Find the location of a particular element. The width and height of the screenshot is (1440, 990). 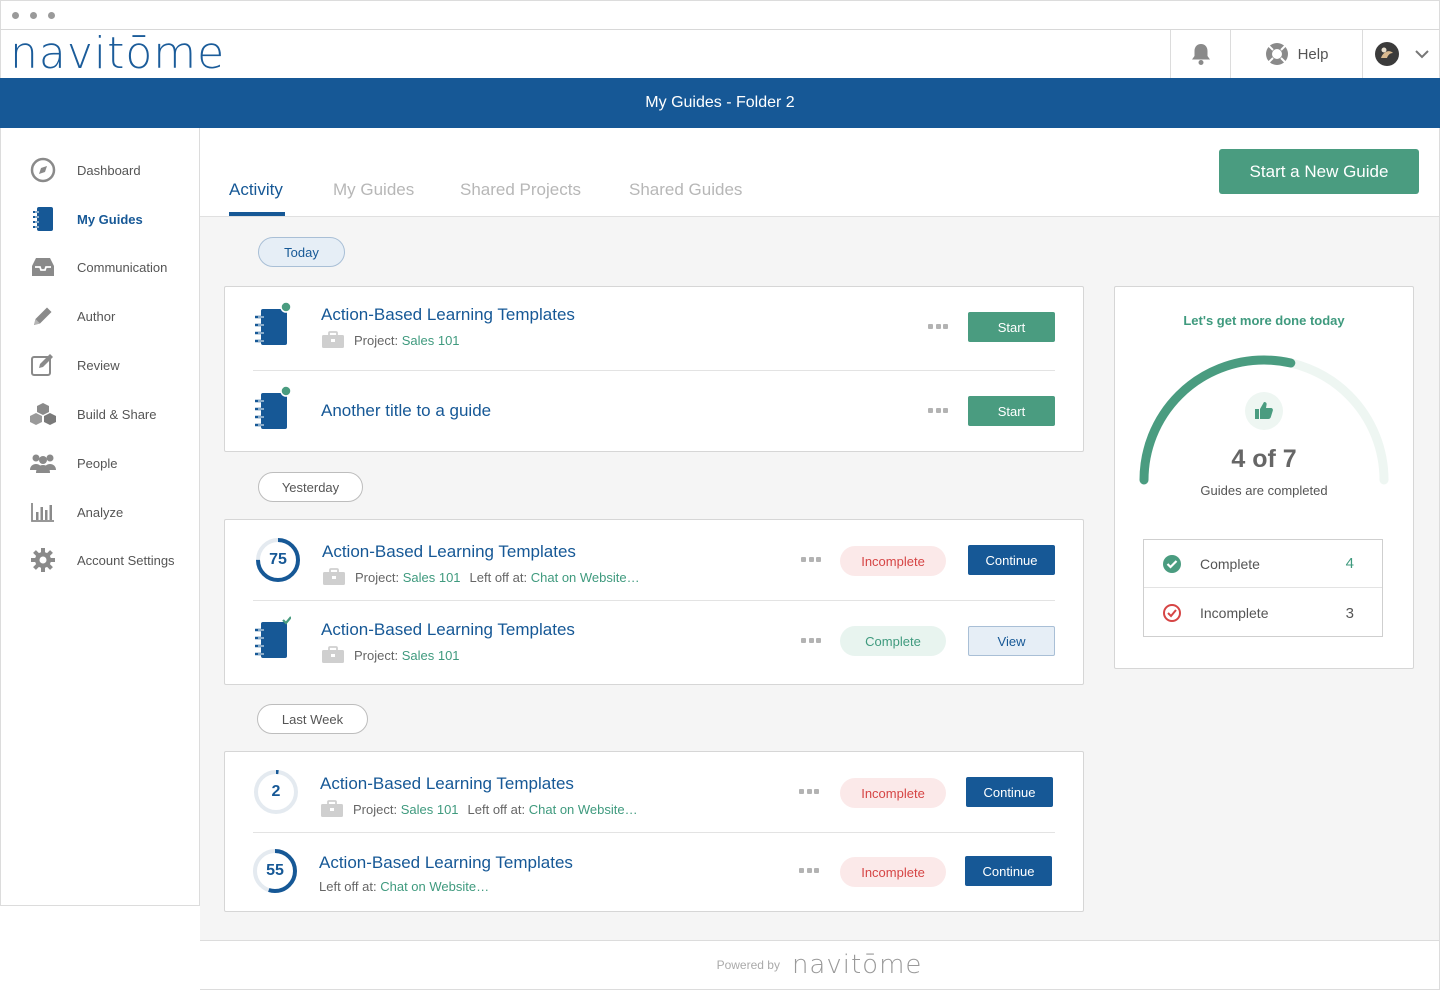

page-title: My Guides - Folder 2 is located at coordinates (720, 102).